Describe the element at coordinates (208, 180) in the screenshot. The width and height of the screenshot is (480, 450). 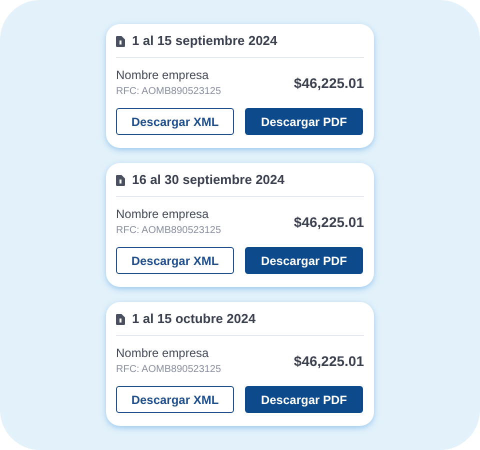
I see `period-title: 16 al 30 septiembre 2024` at that location.